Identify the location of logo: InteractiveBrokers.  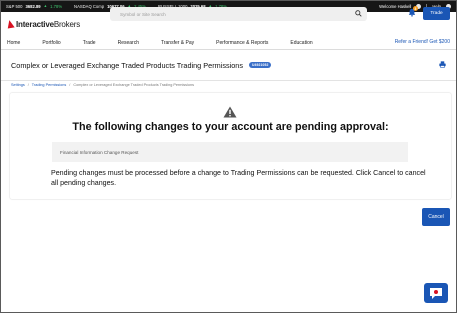
(51, 24).